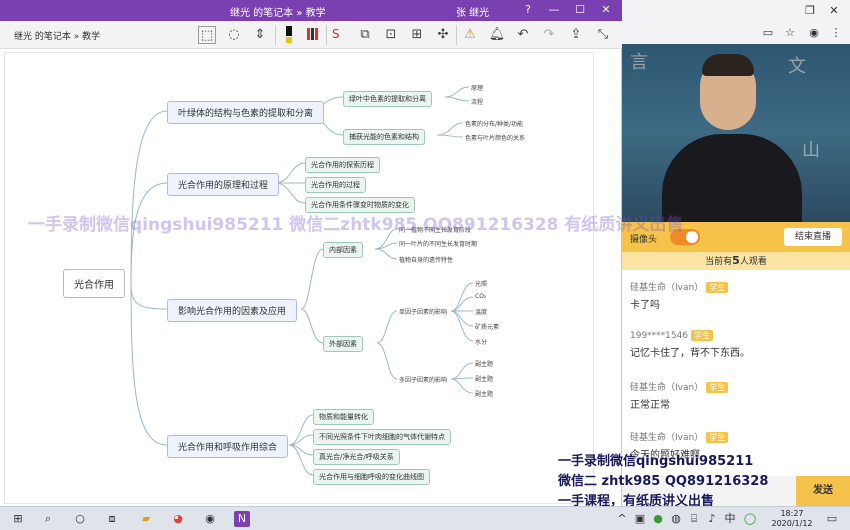 This screenshot has width=850, height=530. Describe the element at coordinates (417, 35) in the screenshot. I see `ink-to-math-icon: ⊞` at that location.